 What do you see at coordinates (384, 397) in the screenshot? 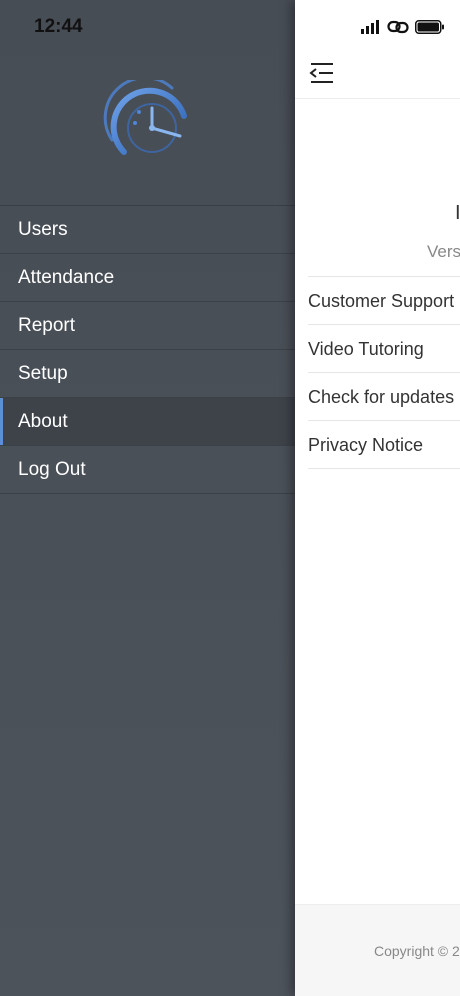
I see `check-updates-link: Check for updates` at bounding box center [384, 397].